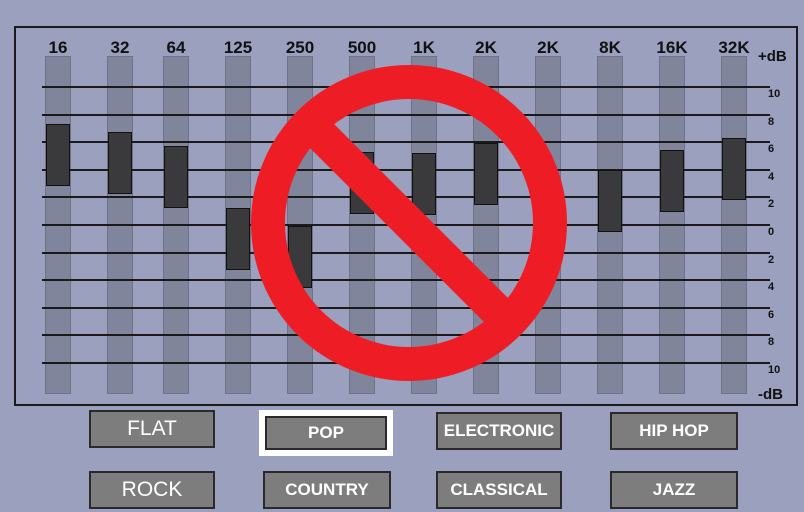 This screenshot has height=512, width=804. Describe the element at coordinates (770, 394) in the screenshot. I see `minus-db-label: -dB` at that location.